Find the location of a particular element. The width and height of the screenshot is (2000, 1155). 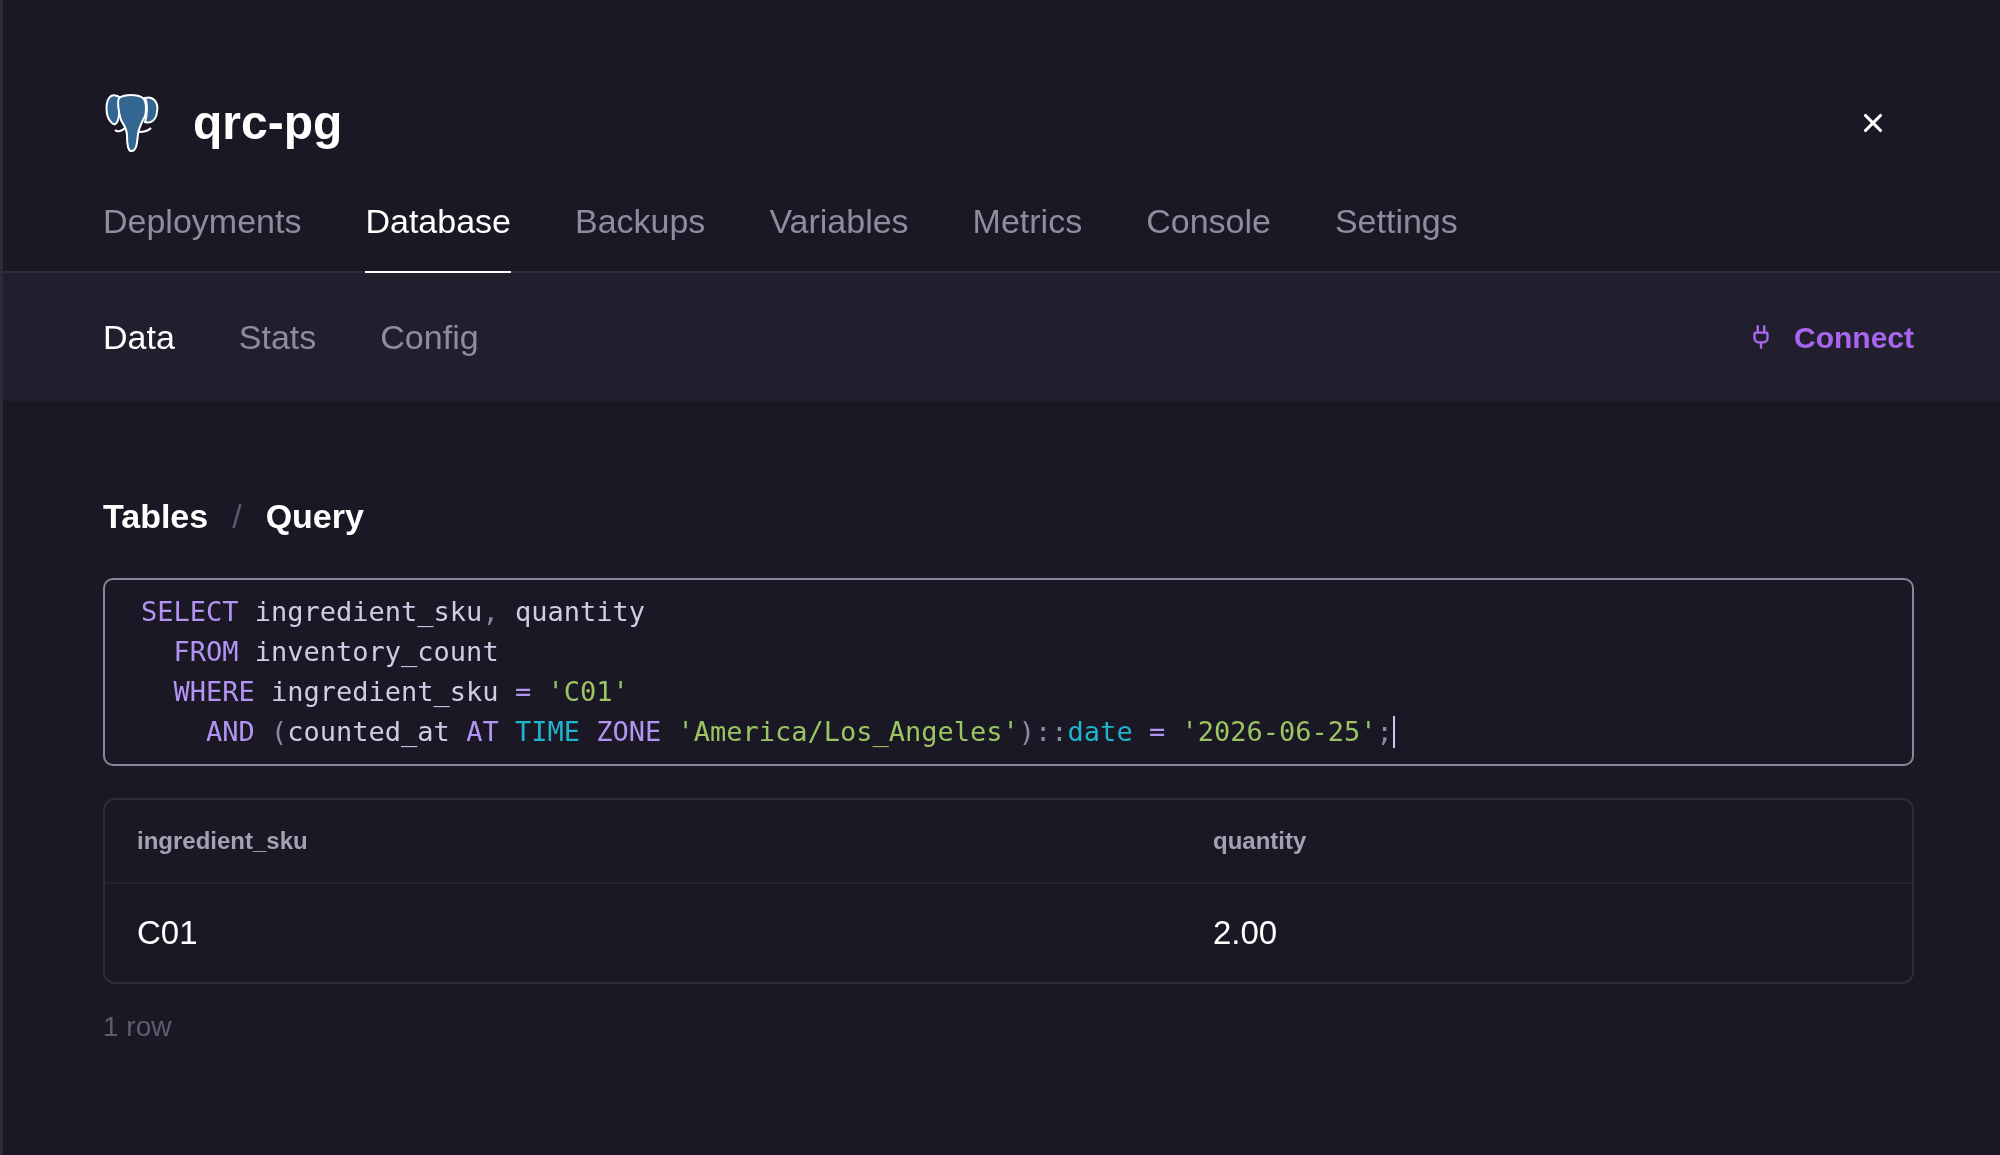

table-cell-text: C01 is located at coordinates (168, 933).